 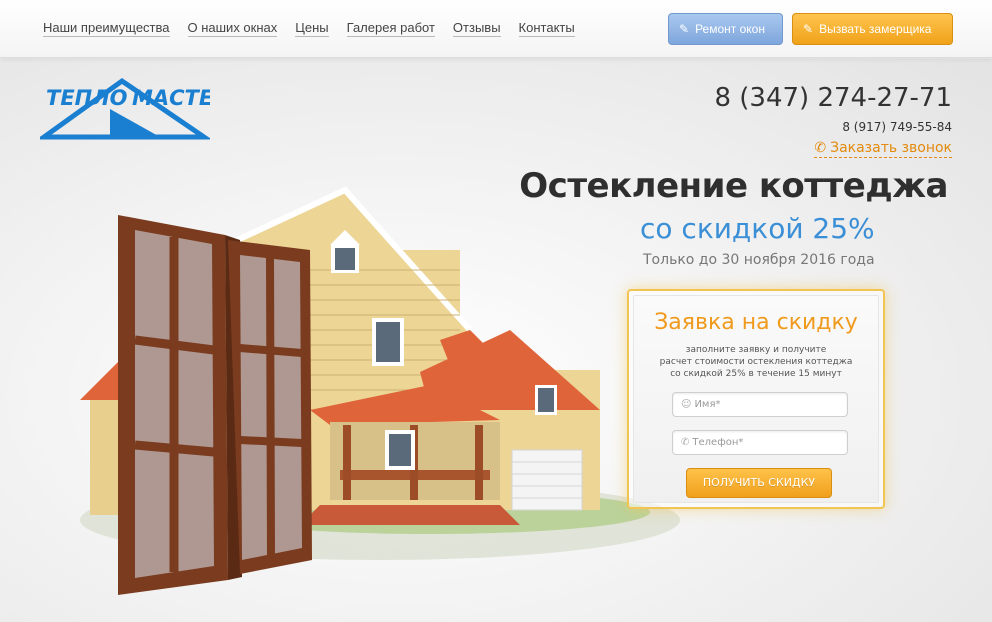 I want to click on main-phone-number: 8 (347) 274-27-71, so click(x=833, y=98).